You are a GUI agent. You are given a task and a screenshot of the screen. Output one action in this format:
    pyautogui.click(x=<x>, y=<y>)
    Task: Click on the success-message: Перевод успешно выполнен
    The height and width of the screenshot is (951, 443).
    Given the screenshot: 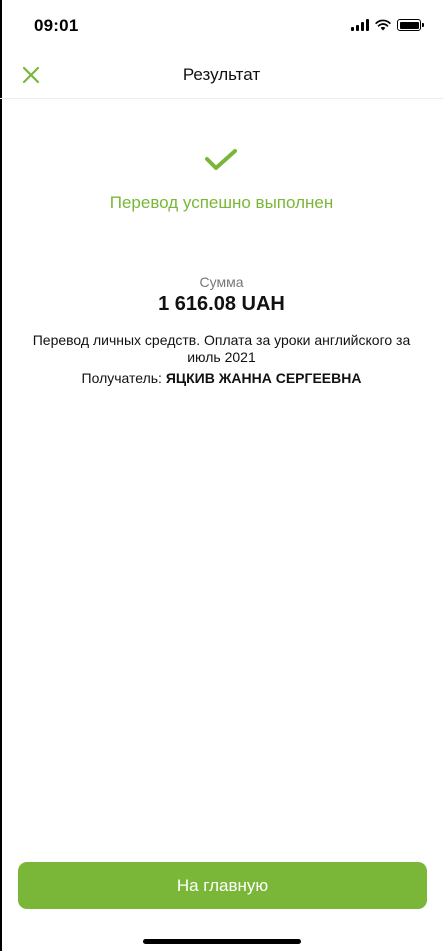 What is the action you would take?
    pyautogui.click(x=221, y=202)
    